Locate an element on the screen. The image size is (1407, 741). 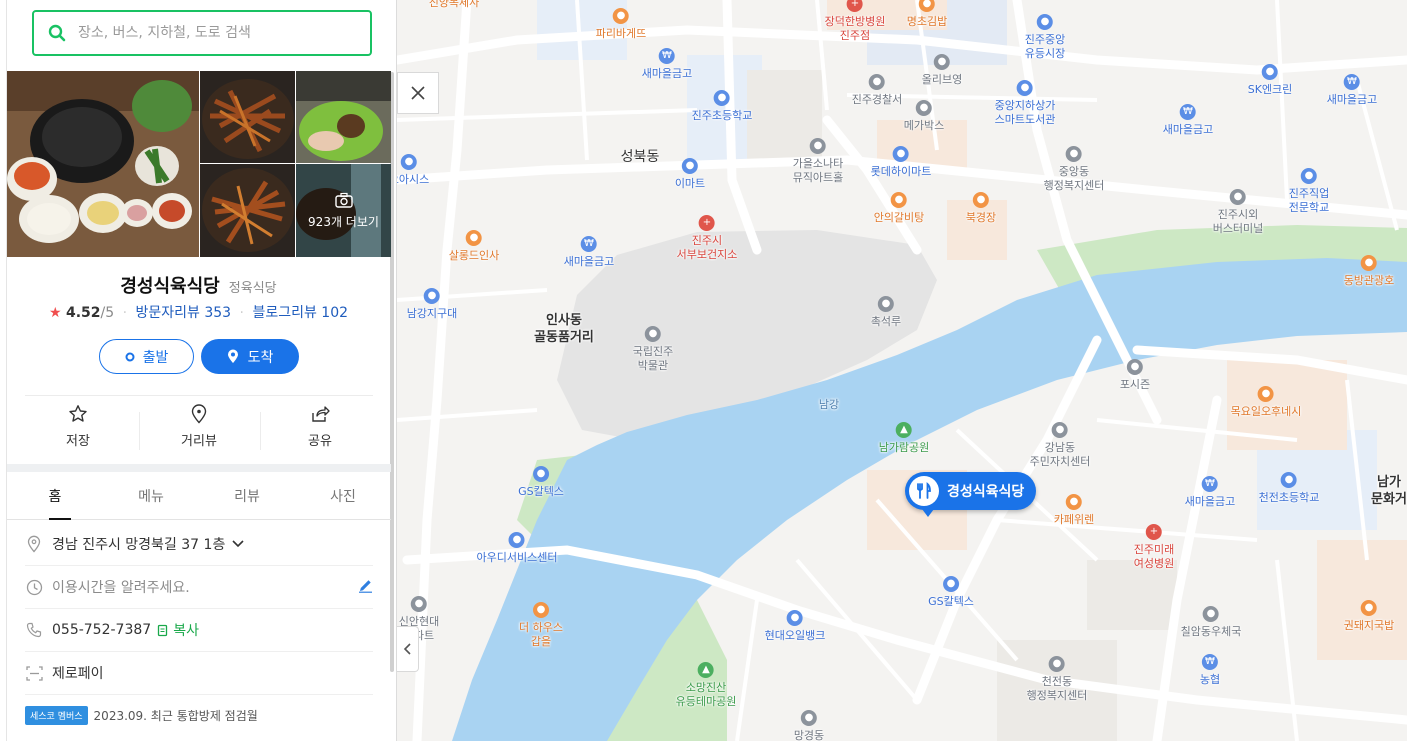
search-icon is located at coordinates (57, 33).